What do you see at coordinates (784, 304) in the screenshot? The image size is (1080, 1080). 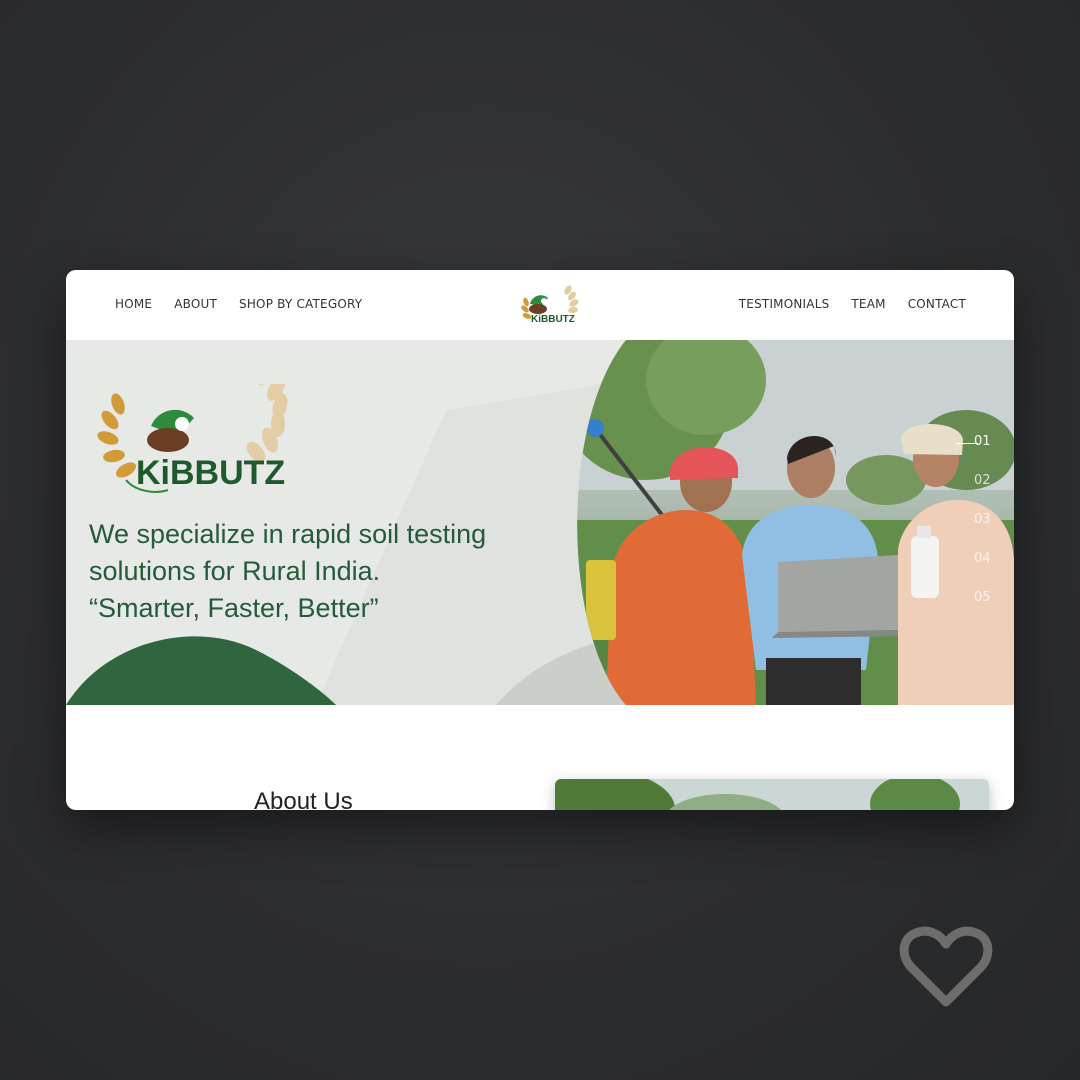 I see `nav-testimonials-link: TESTIMONIALS` at bounding box center [784, 304].